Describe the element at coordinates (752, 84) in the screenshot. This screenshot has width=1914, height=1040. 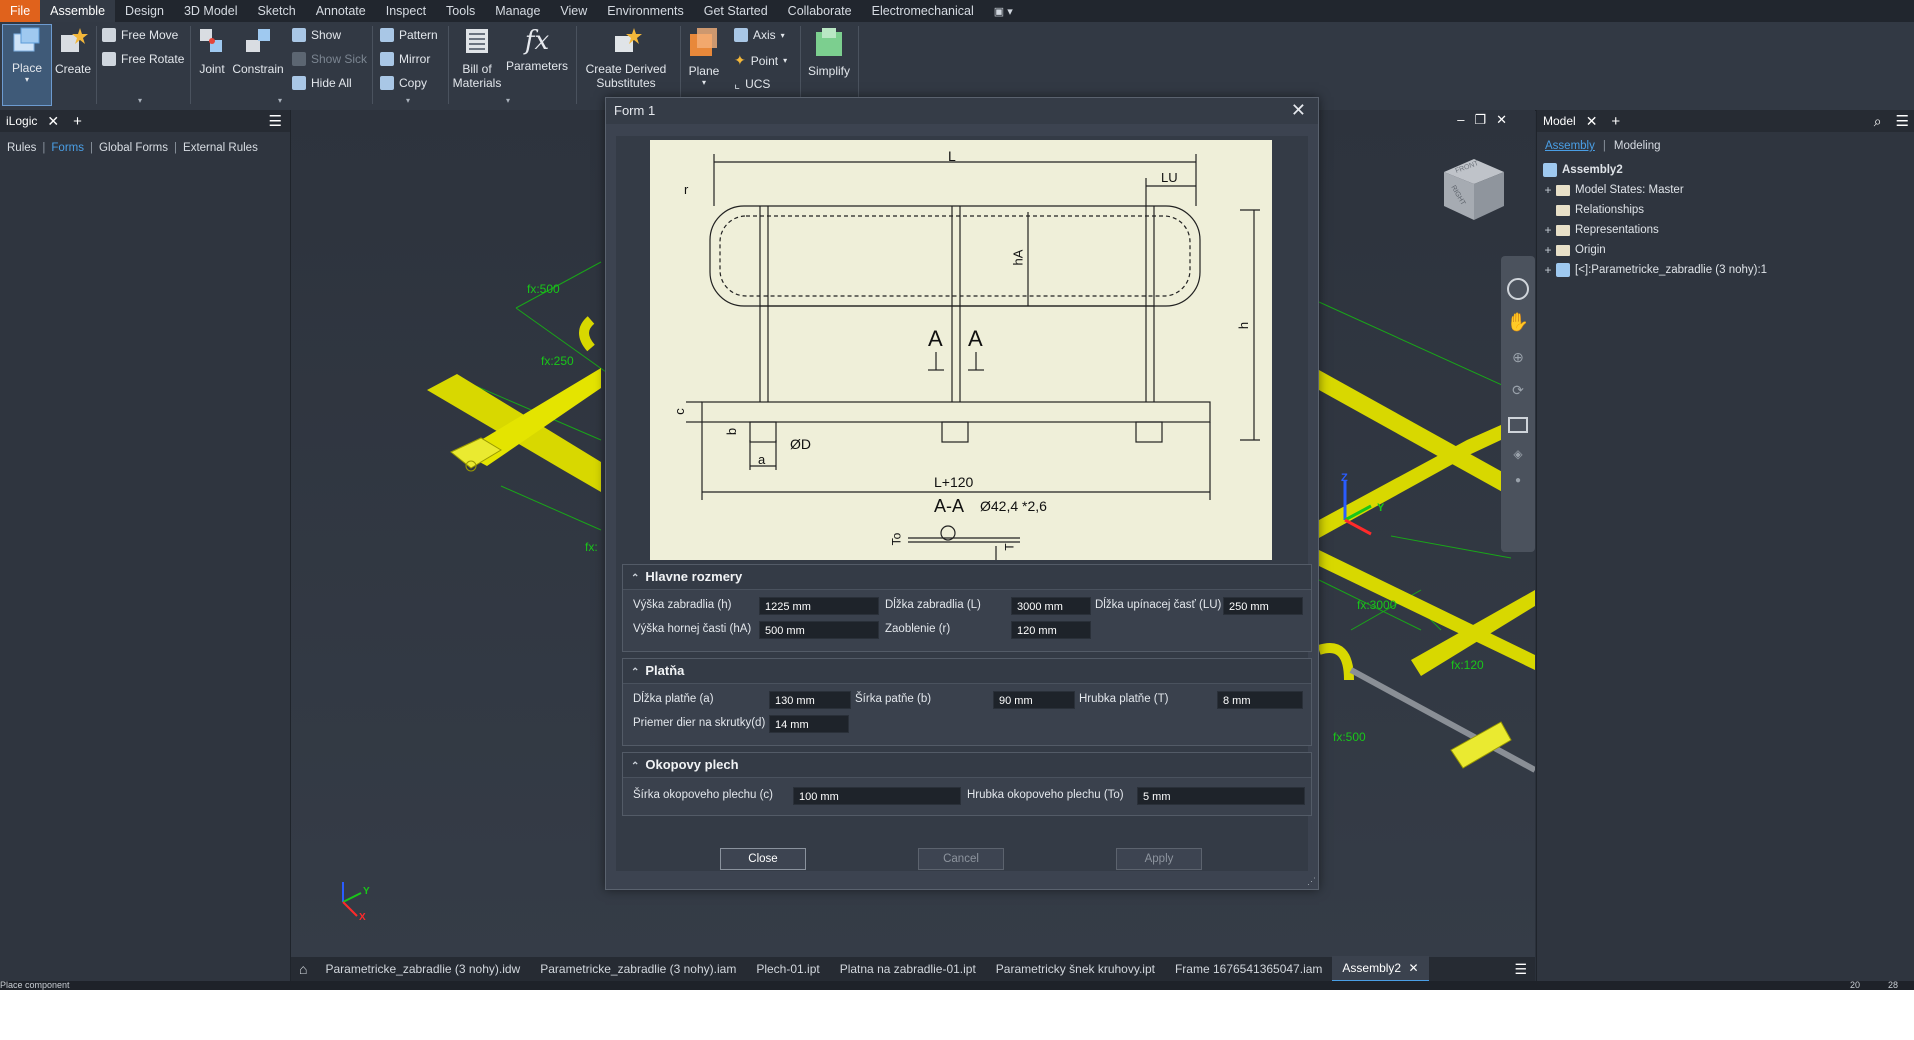
I see `ucs-button: ⌞ UCS` at that location.